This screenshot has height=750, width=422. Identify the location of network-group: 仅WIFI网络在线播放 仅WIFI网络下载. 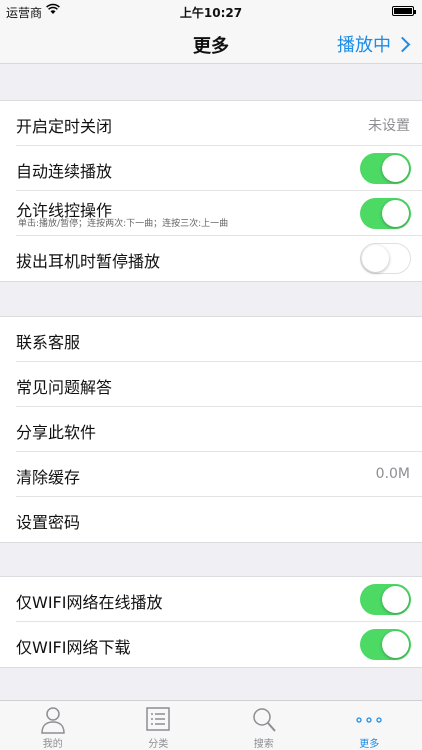
(211, 622).